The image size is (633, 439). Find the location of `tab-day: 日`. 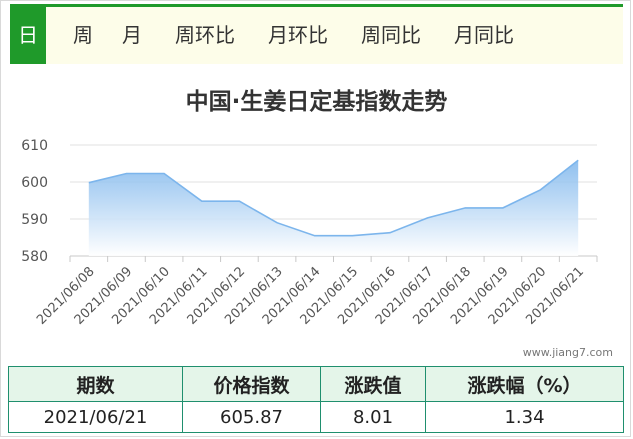

tab-day: 日 is located at coordinates (28, 35).